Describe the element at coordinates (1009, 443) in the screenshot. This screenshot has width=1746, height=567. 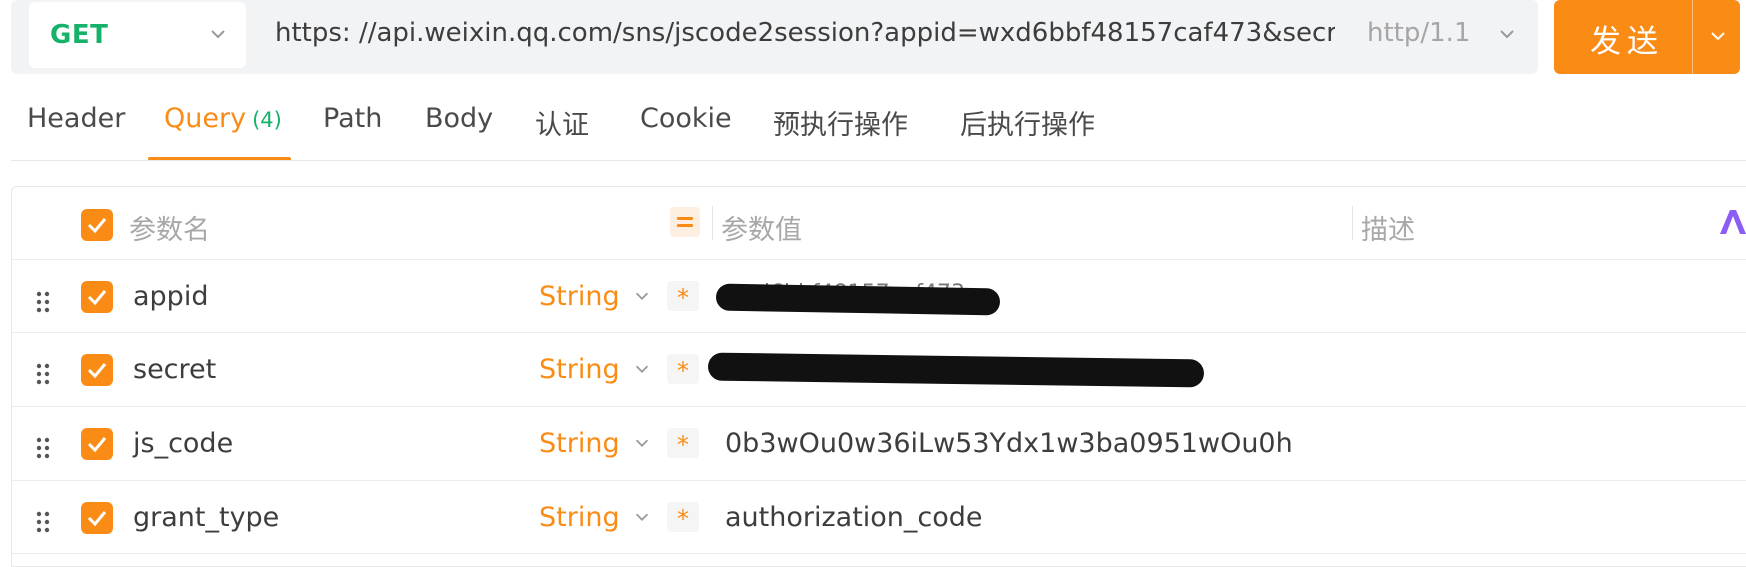
I see `param-value: 0b3wOu0w36iLw53Ydx1w3ba0951wOu0h` at that location.